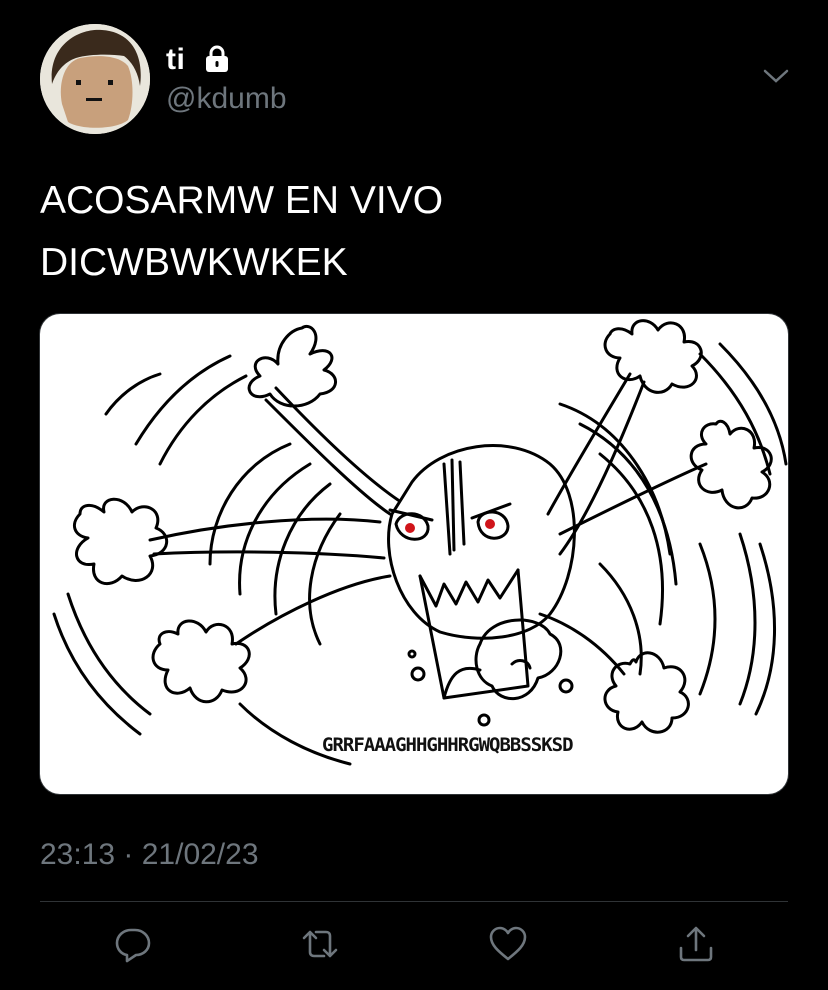 Image resolution: width=828 pixels, height=990 pixels. What do you see at coordinates (448, 745) in the screenshot?
I see `drawing-caption: GRRFAAAGHHGHHRGWQBBSSKSD` at bounding box center [448, 745].